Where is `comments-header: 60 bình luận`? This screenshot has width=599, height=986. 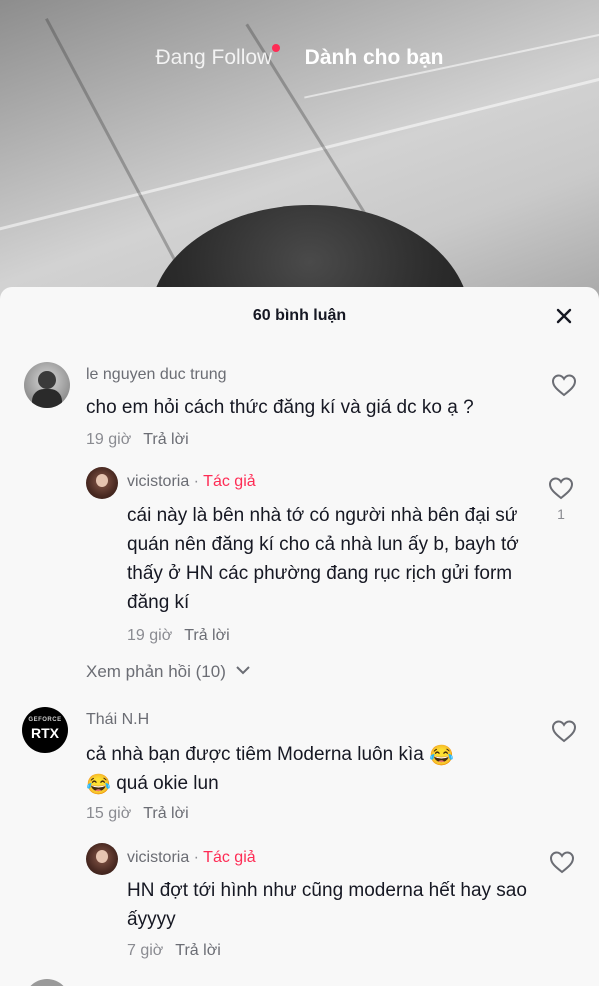
comments-header: 60 bình luận is located at coordinates (299, 316).